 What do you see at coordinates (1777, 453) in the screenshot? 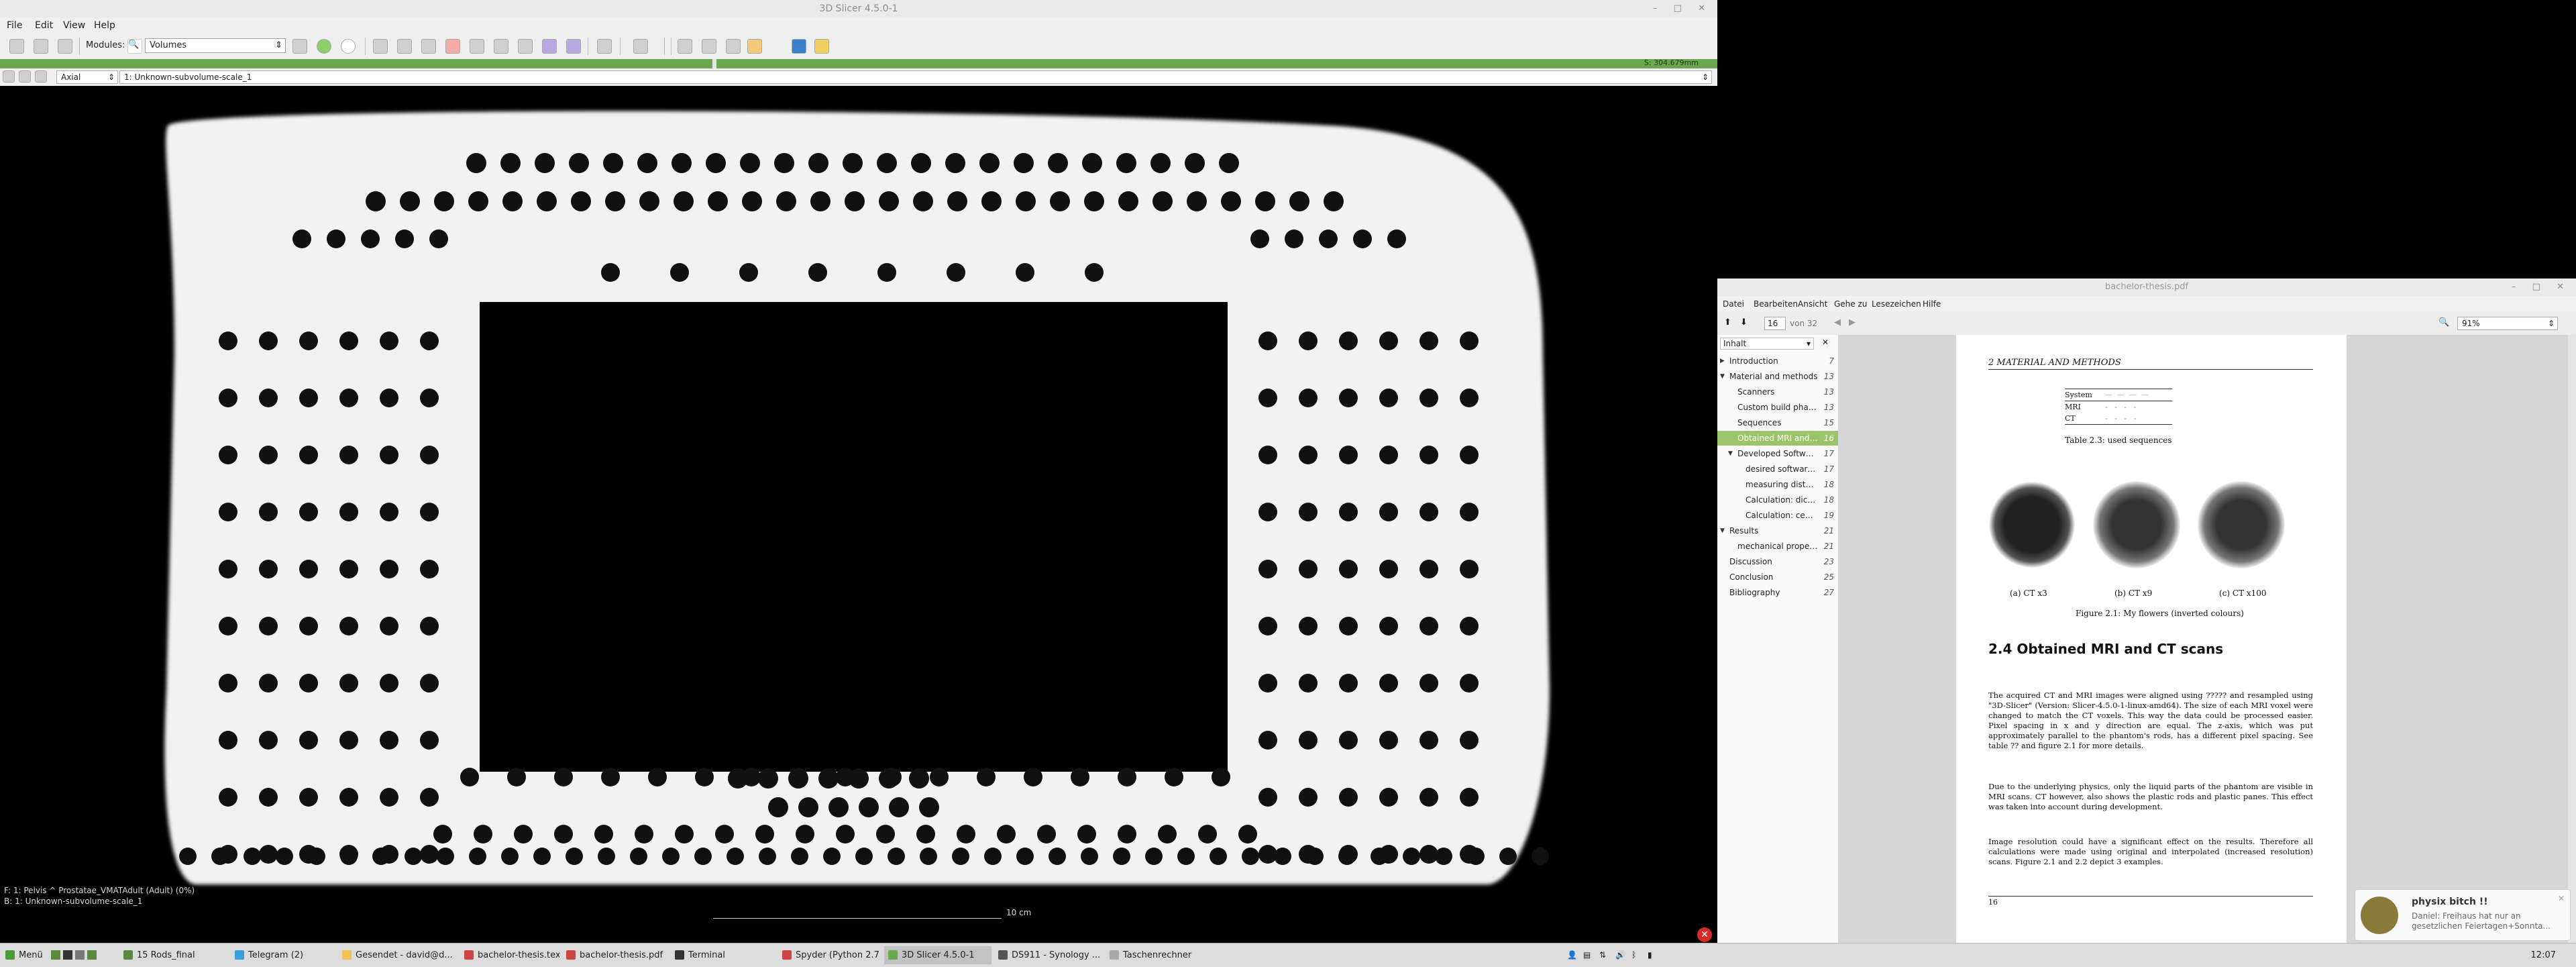
I see `toc-item: ▼ Developed Softwar... 17` at bounding box center [1777, 453].